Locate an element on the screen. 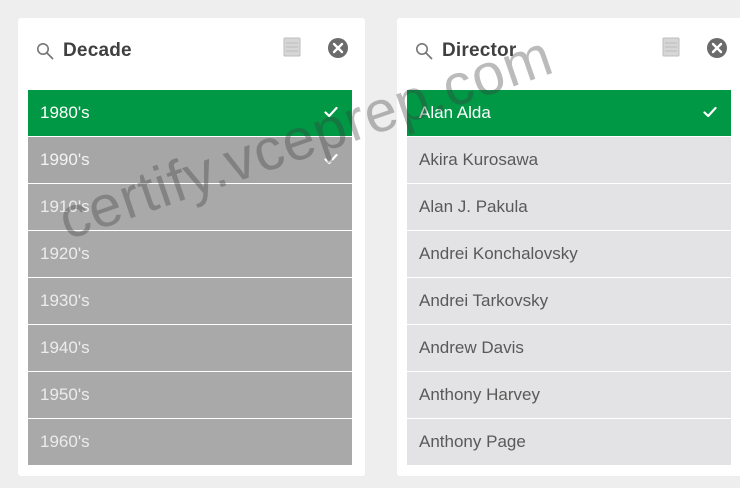  list-item-label: Anthony Harvey is located at coordinates (479, 394).